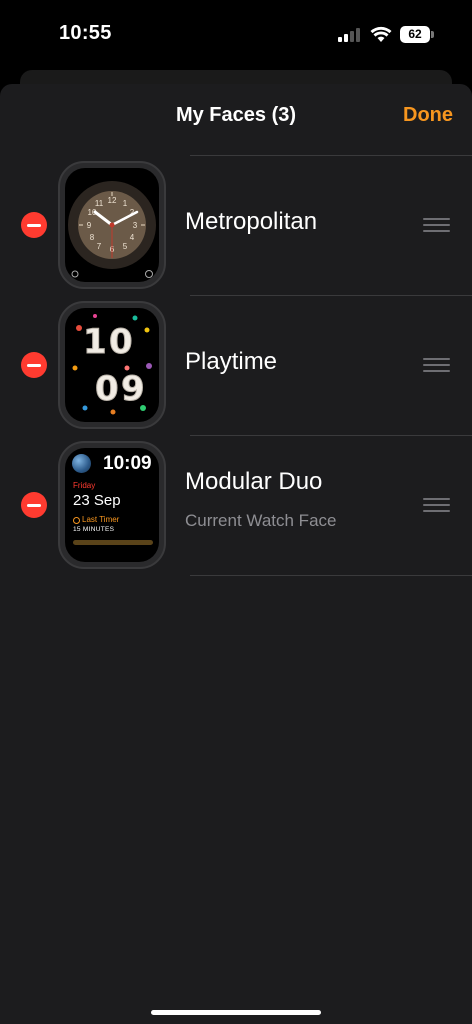 The width and height of the screenshot is (472, 1024). I want to click on battery-indicator: 62, so click(415, 34).